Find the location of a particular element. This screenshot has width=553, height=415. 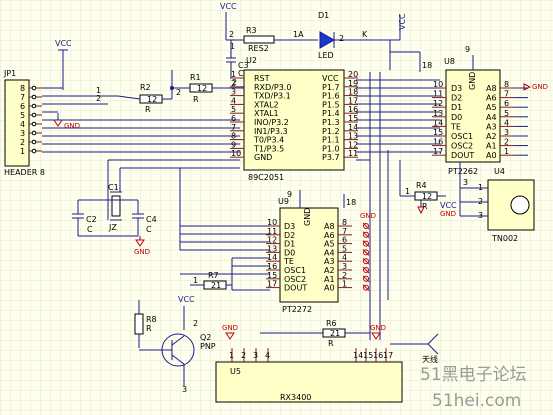

r7-ref: R7 is located at coordinates (213, 275).